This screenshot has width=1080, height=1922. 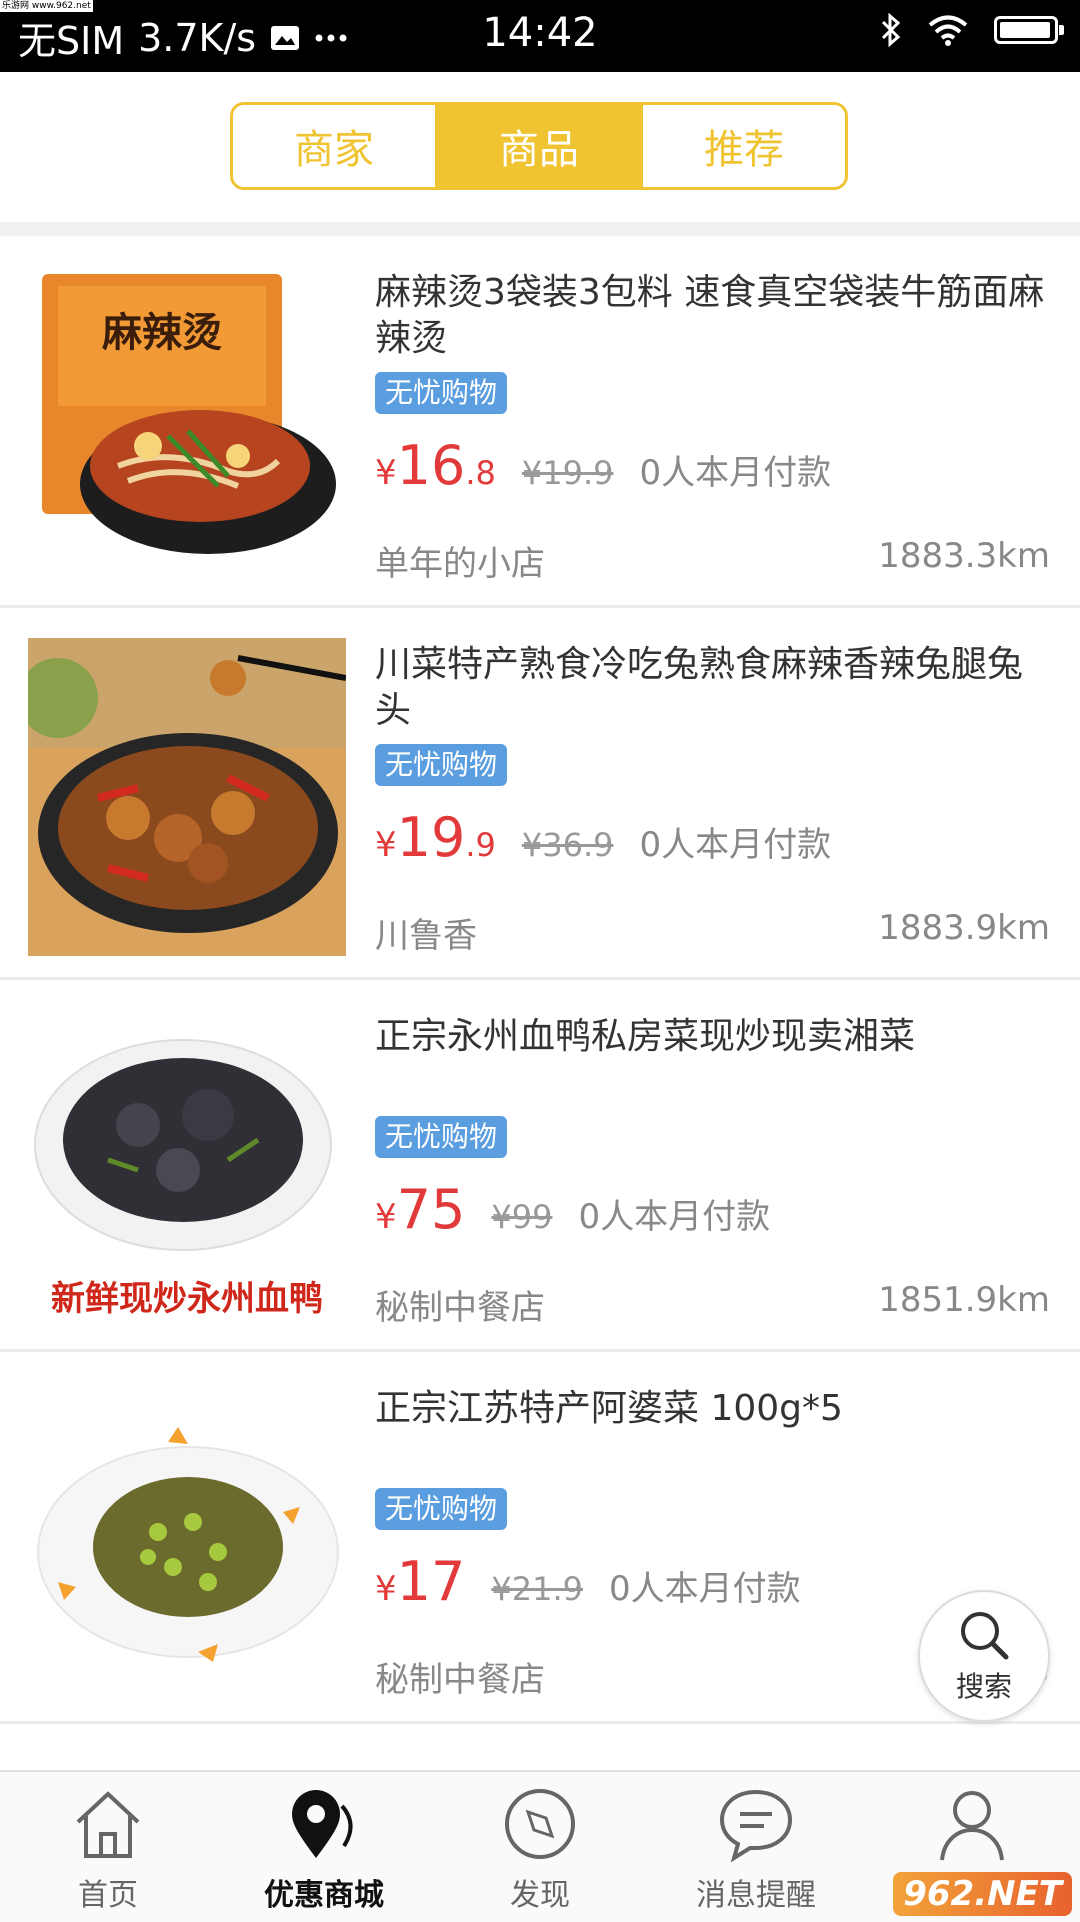 What do you see at coordinates (712, 316) in the screenshot?
I see `product-title: 麻辣烫3袋装3包料 速食真空袋装牛筋面麻辣烫` at bounding box center [712, 316].